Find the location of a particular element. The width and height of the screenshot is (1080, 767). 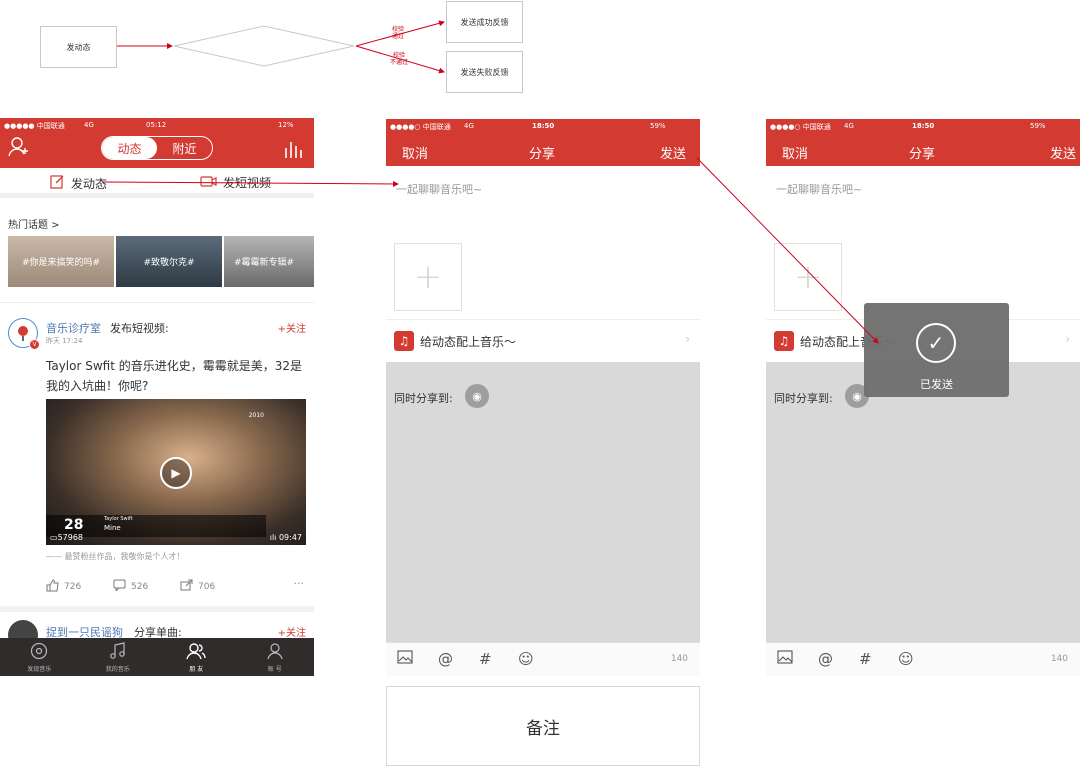

video-views: ▭57968 is located at coordinates (67, 537).